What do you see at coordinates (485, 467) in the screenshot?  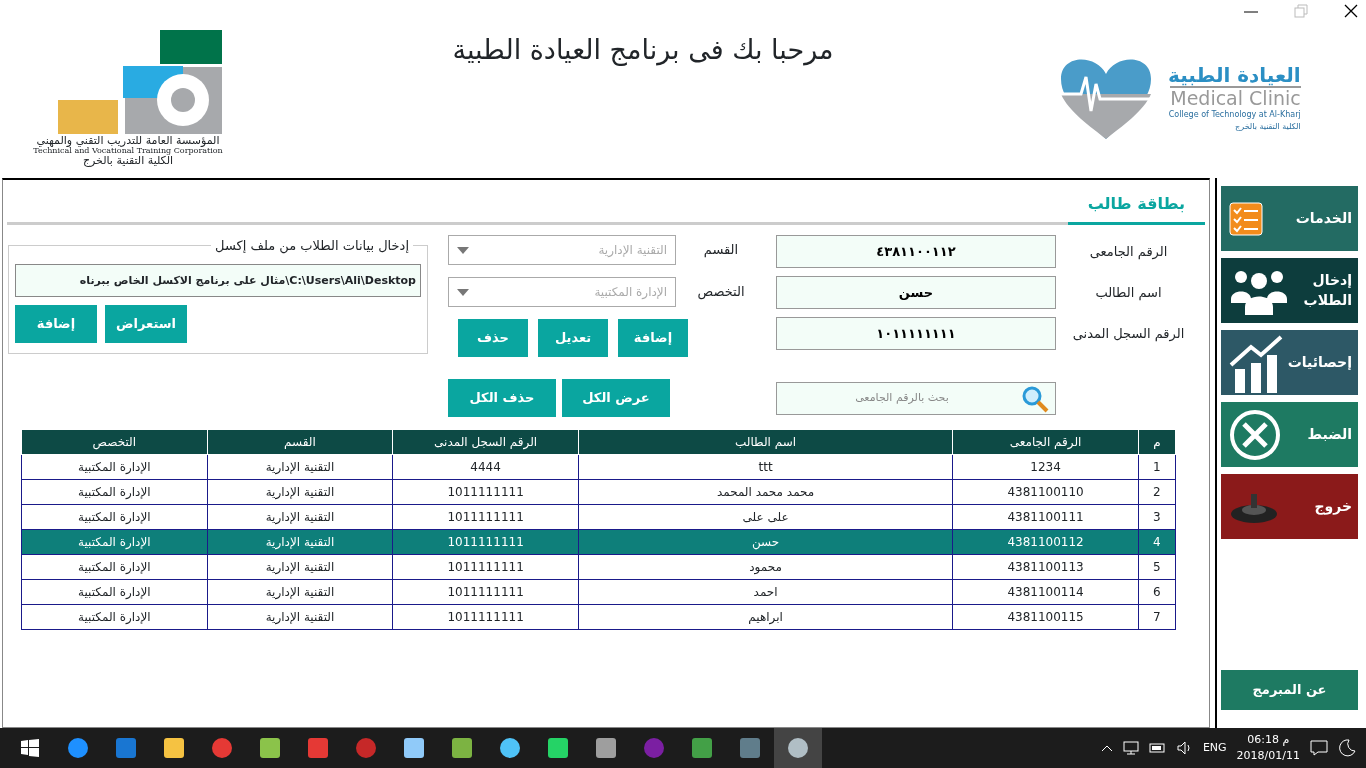 I see `table-cell: 4444` at bounding box center [485, 467].